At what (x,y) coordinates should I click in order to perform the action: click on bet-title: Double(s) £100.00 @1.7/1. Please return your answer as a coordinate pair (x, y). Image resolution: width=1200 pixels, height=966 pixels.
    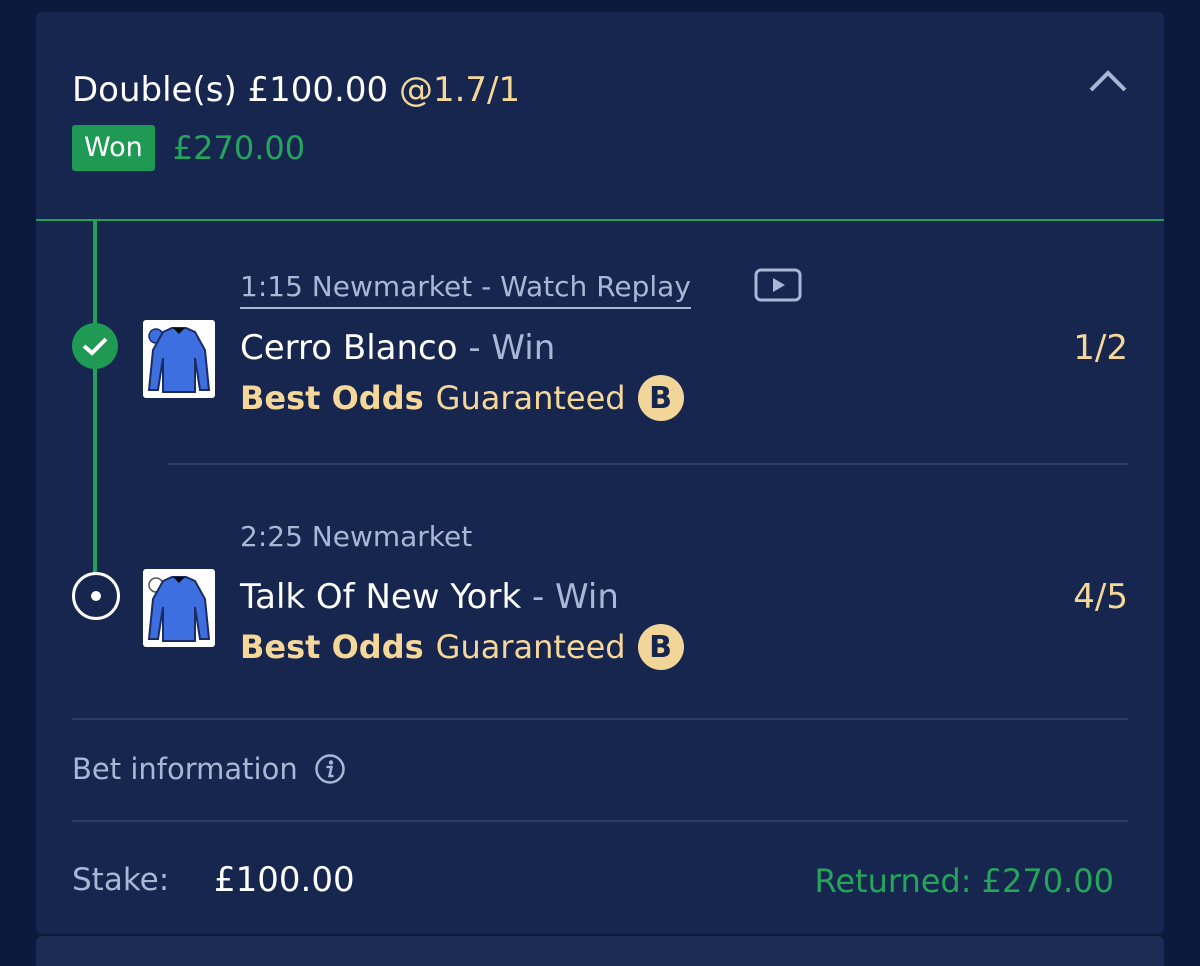
    Looking at the image, I should click on (296, 90).